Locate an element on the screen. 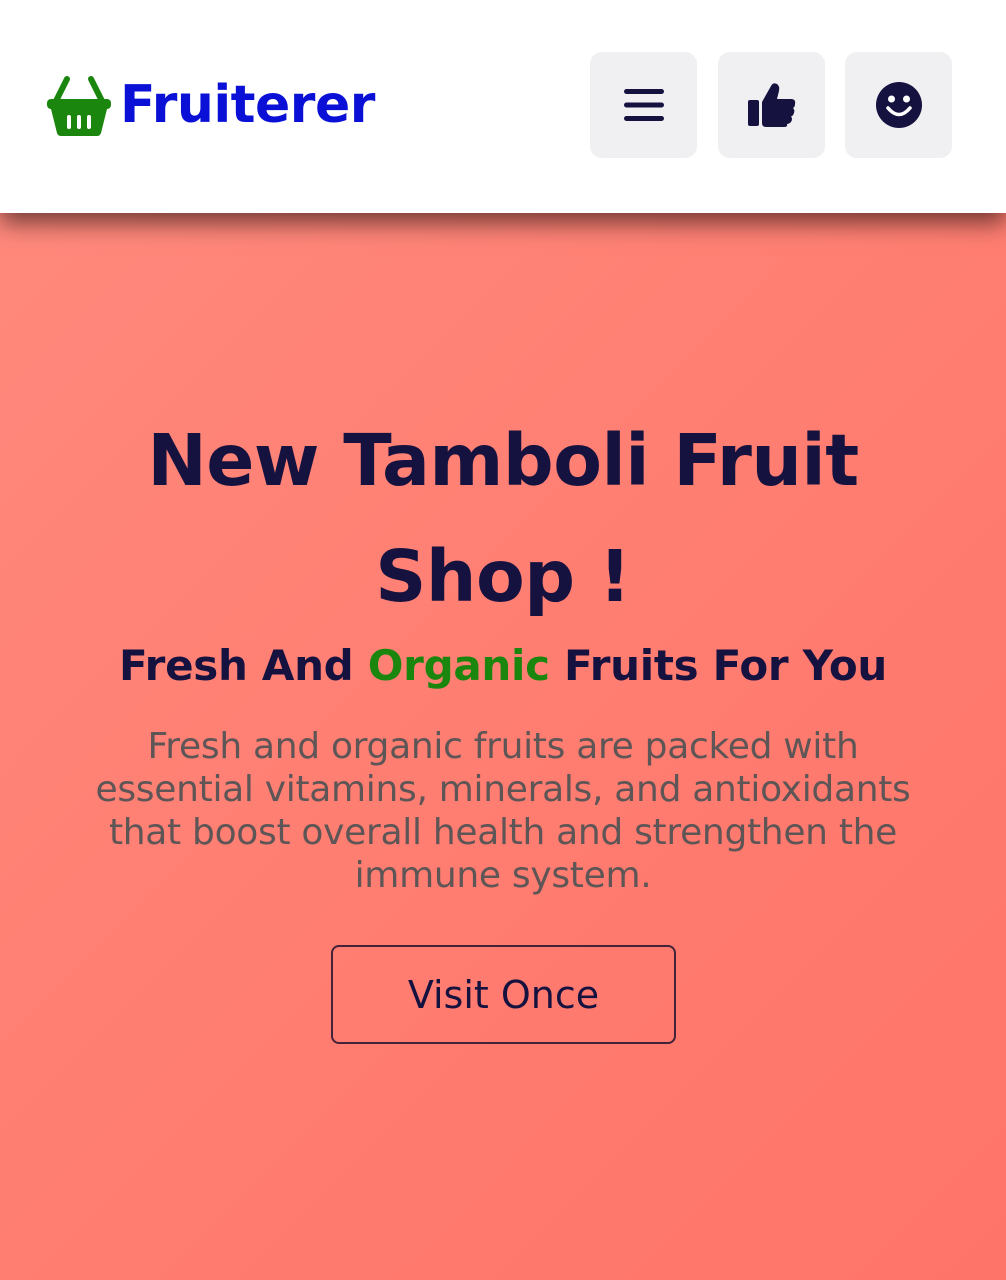  shopping-basket-icon is located at coordinates (79, 106).